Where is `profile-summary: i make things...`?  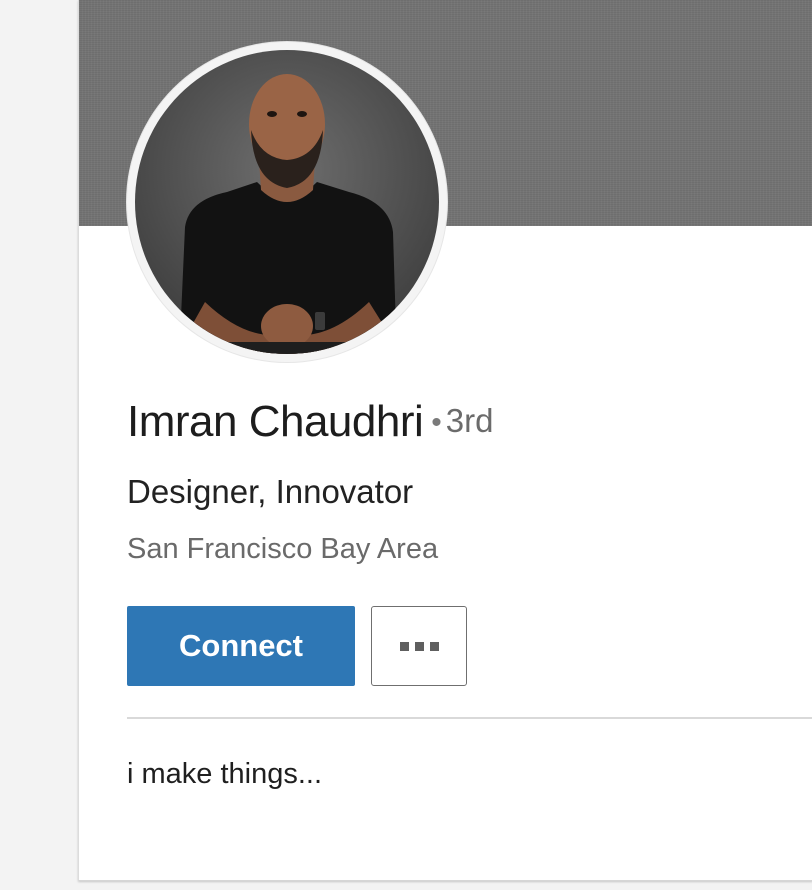
profile-summary: i make things... is located at coordinates (225, 774).